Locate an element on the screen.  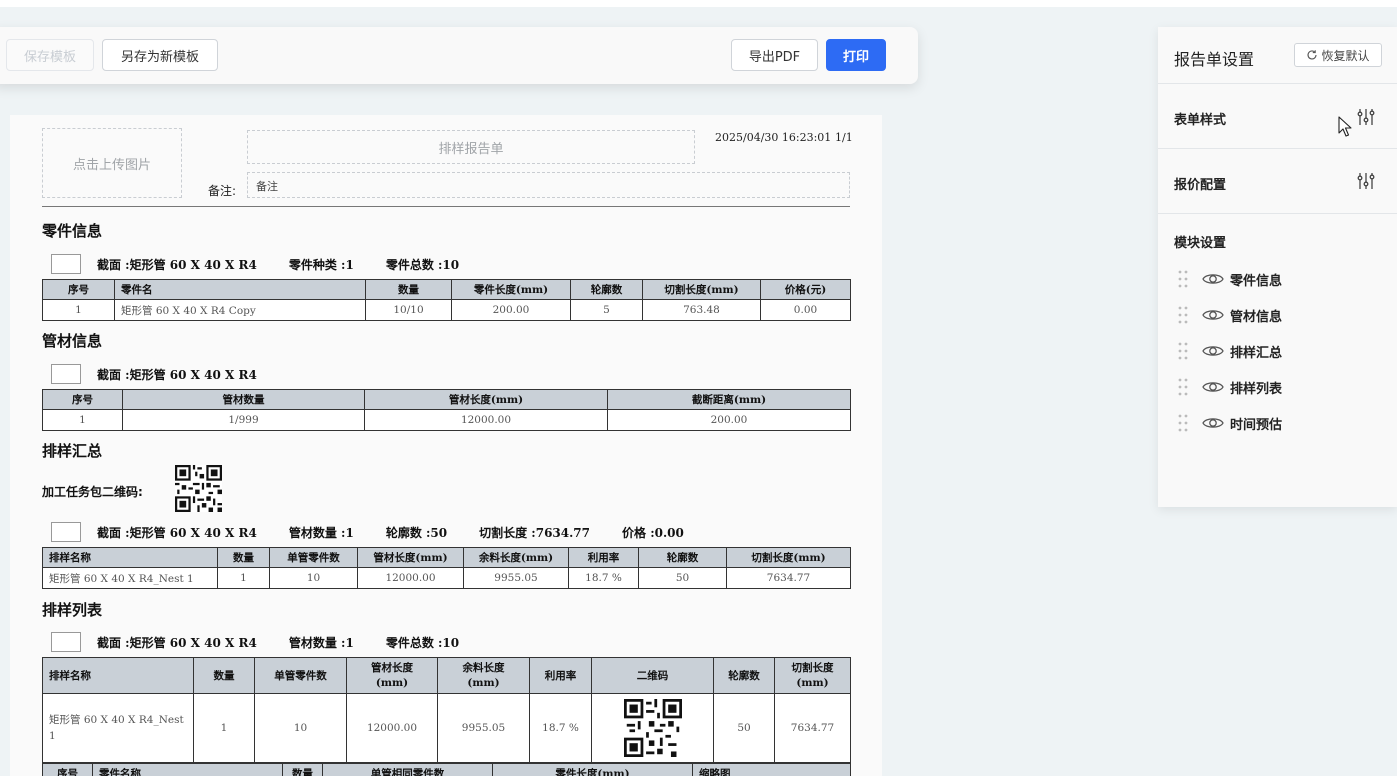
nest-qr-cell is located at coordinates (652, 728).